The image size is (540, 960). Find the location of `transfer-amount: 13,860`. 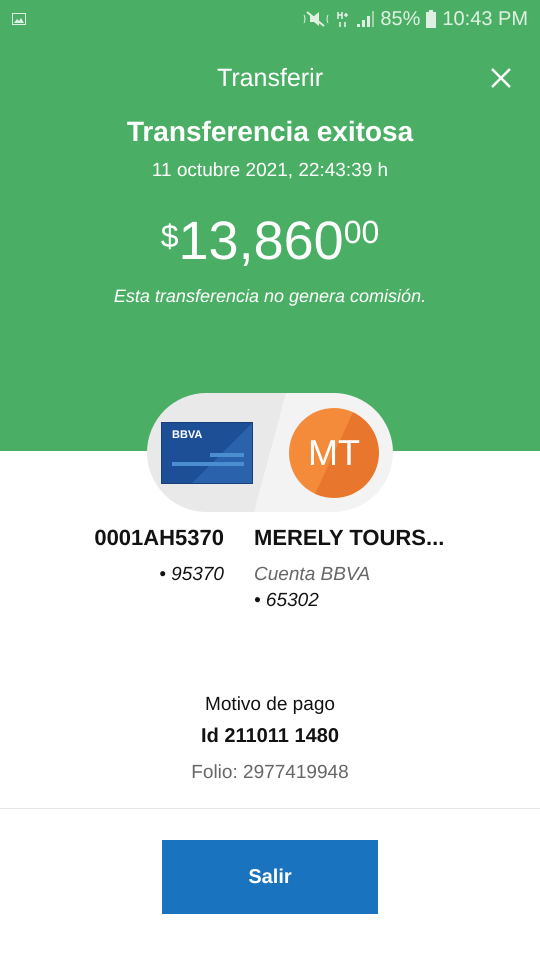

transfer-amount: 13,860 is located at coordinates (261, 241).